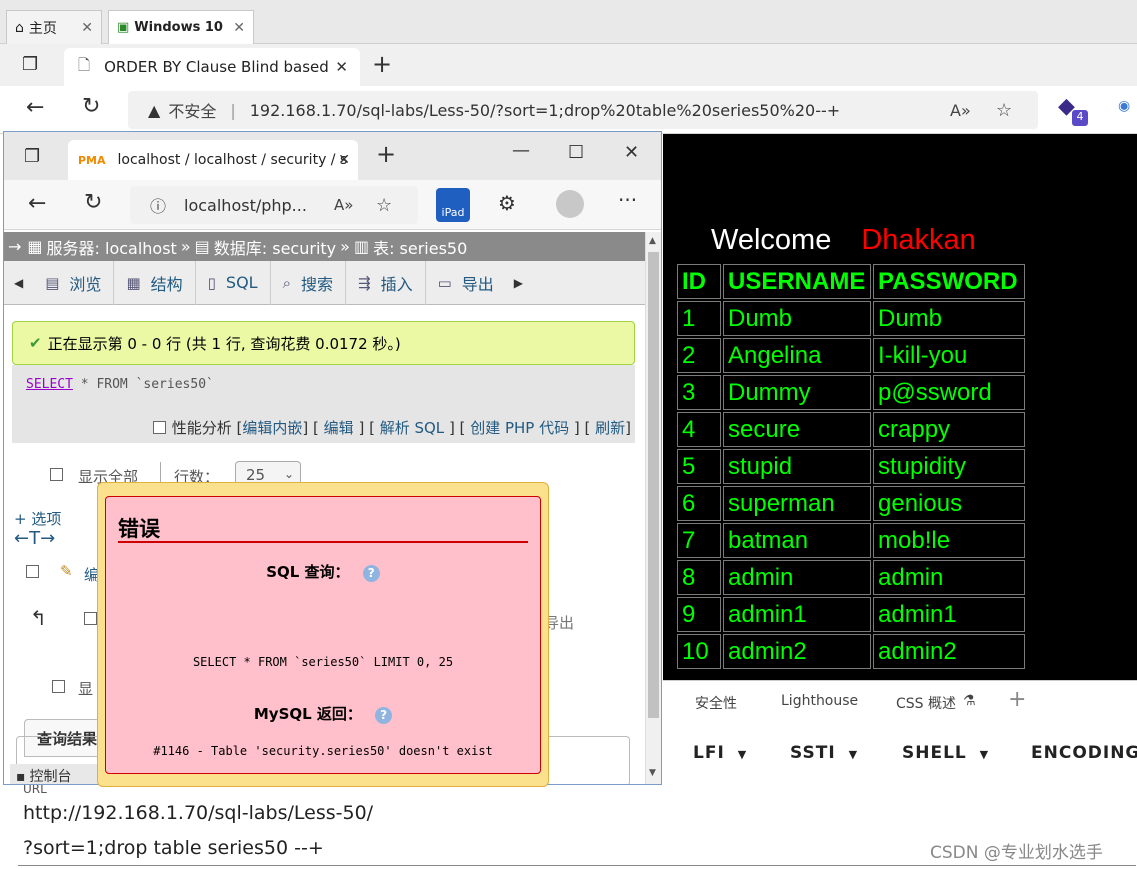 The image size is (1137, 869). What do you see at coordinates (652, 773) in the screenshot?
I see `scroll-down-icon: ▼` at bounding box center [652, 773].